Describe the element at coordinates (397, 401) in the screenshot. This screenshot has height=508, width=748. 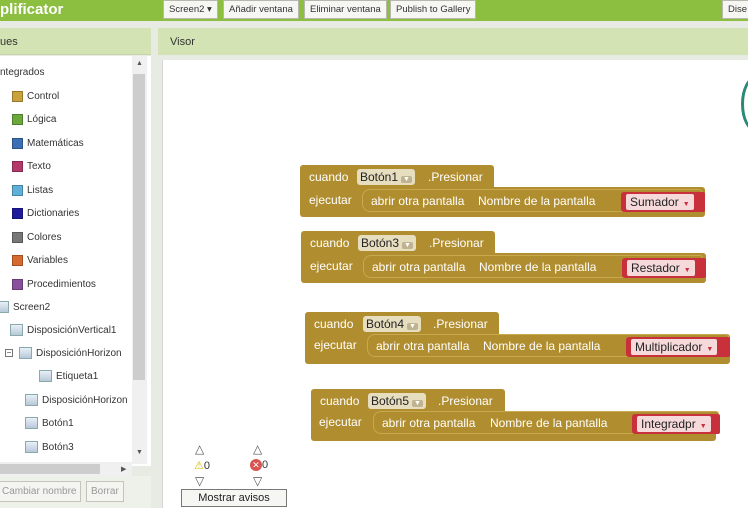
I see `component-dropdown: Botón5 ▼` at that location.